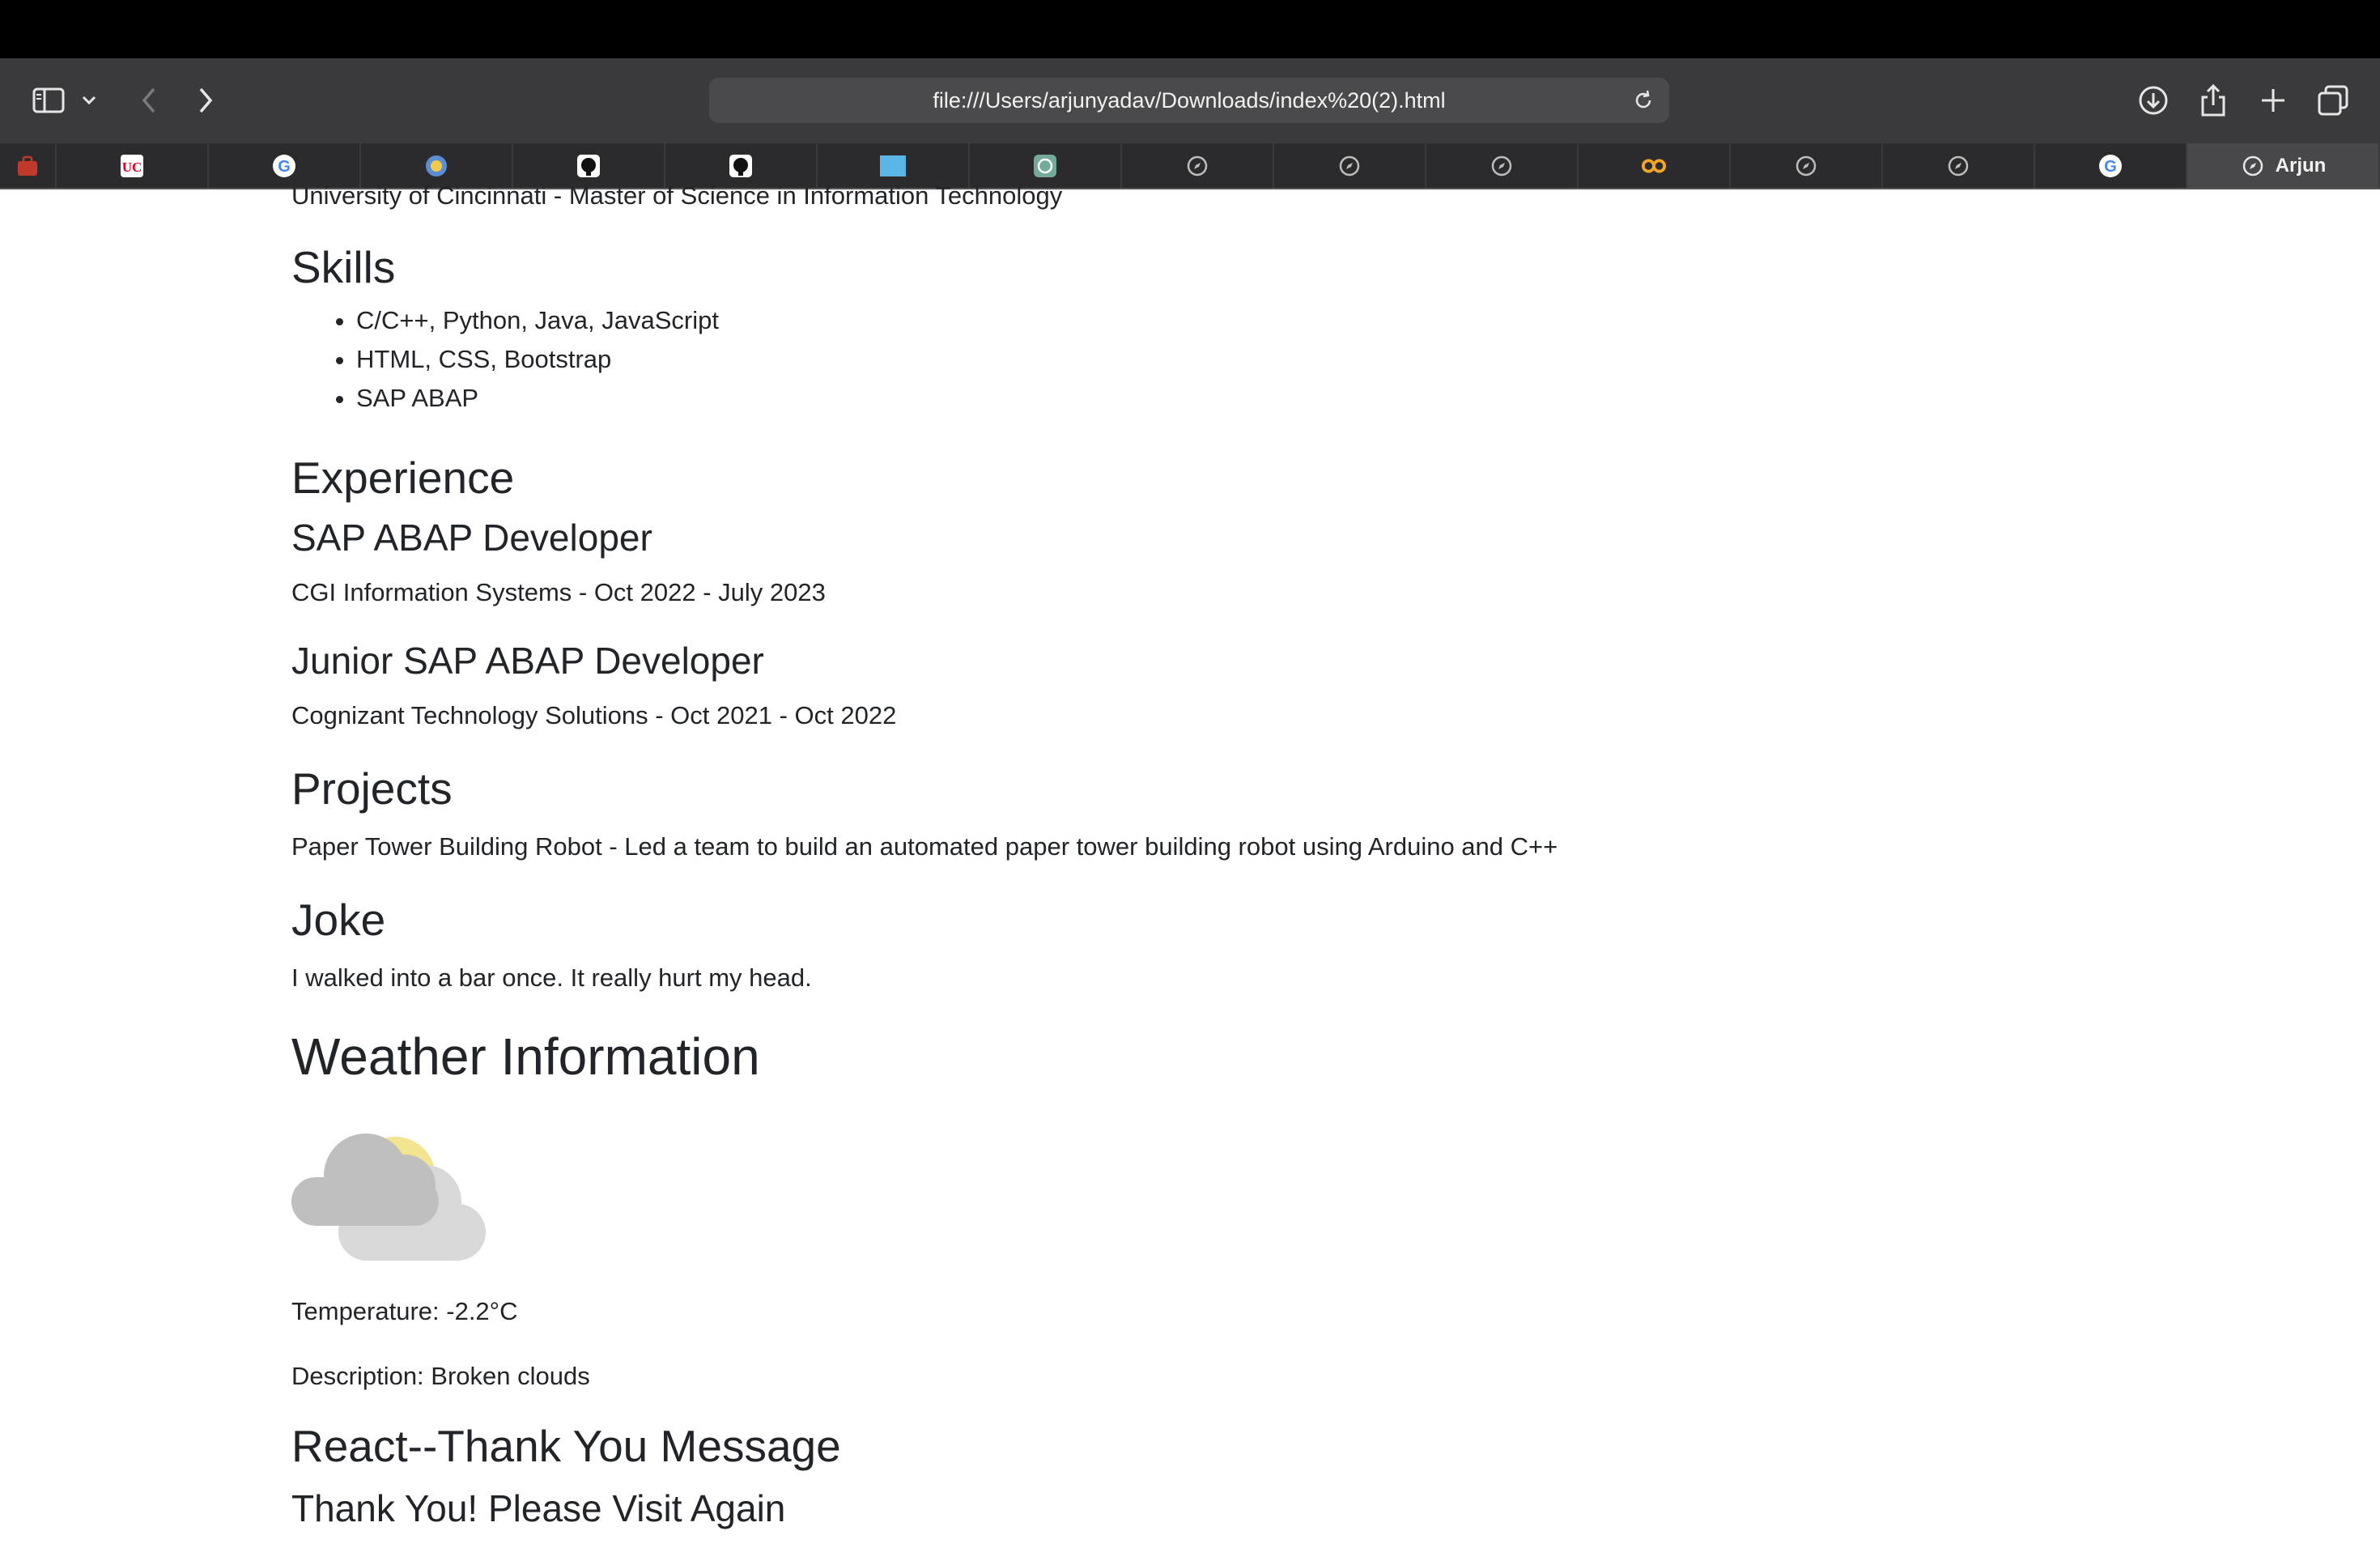 The height and width of the screenshot is (1548, 2380). Describe the element at coordinates (525, 1056) in the screenshot. I see `weather-heading: Weather Information` at that location.